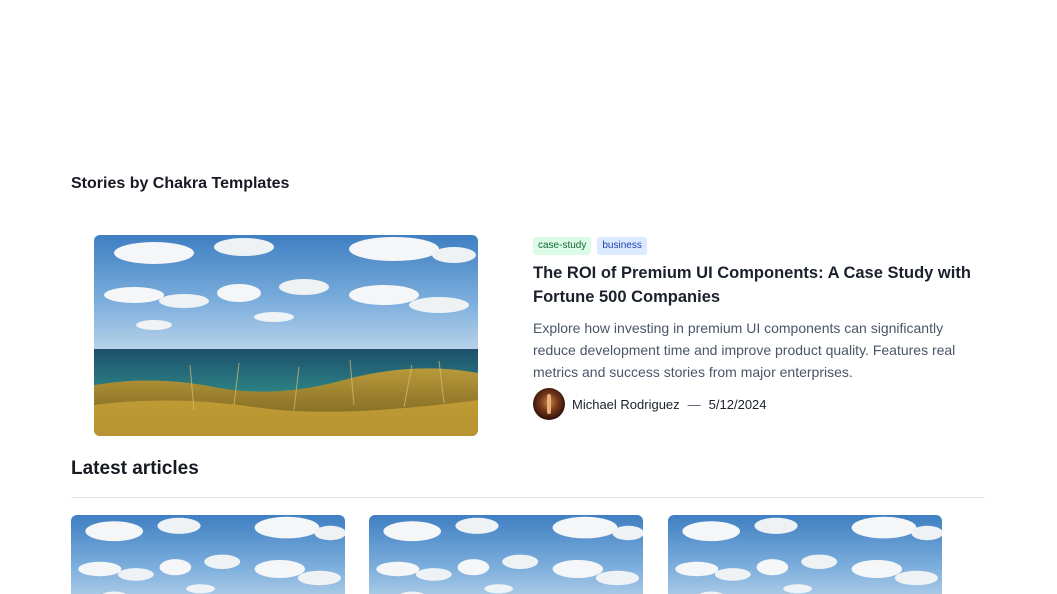 Image resolution: width=1057 pixels, height=594 pixels. What do you see at coordinates (135, 468) in the screenshot?
I see `latest-articles-heading: Latest articles` at bounding box center [135, 468].